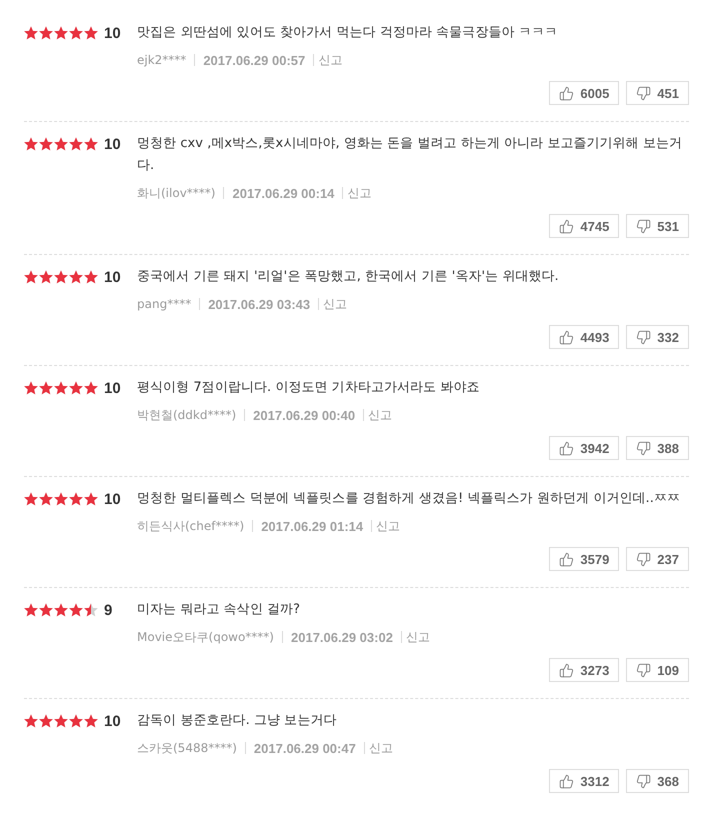 This screenshot has height=824, width=712. What do you see at coordinates (312, 526) in the screenshot?
I see `review-date: 2017.06.29 01:14` at bounding box center [312, 526].